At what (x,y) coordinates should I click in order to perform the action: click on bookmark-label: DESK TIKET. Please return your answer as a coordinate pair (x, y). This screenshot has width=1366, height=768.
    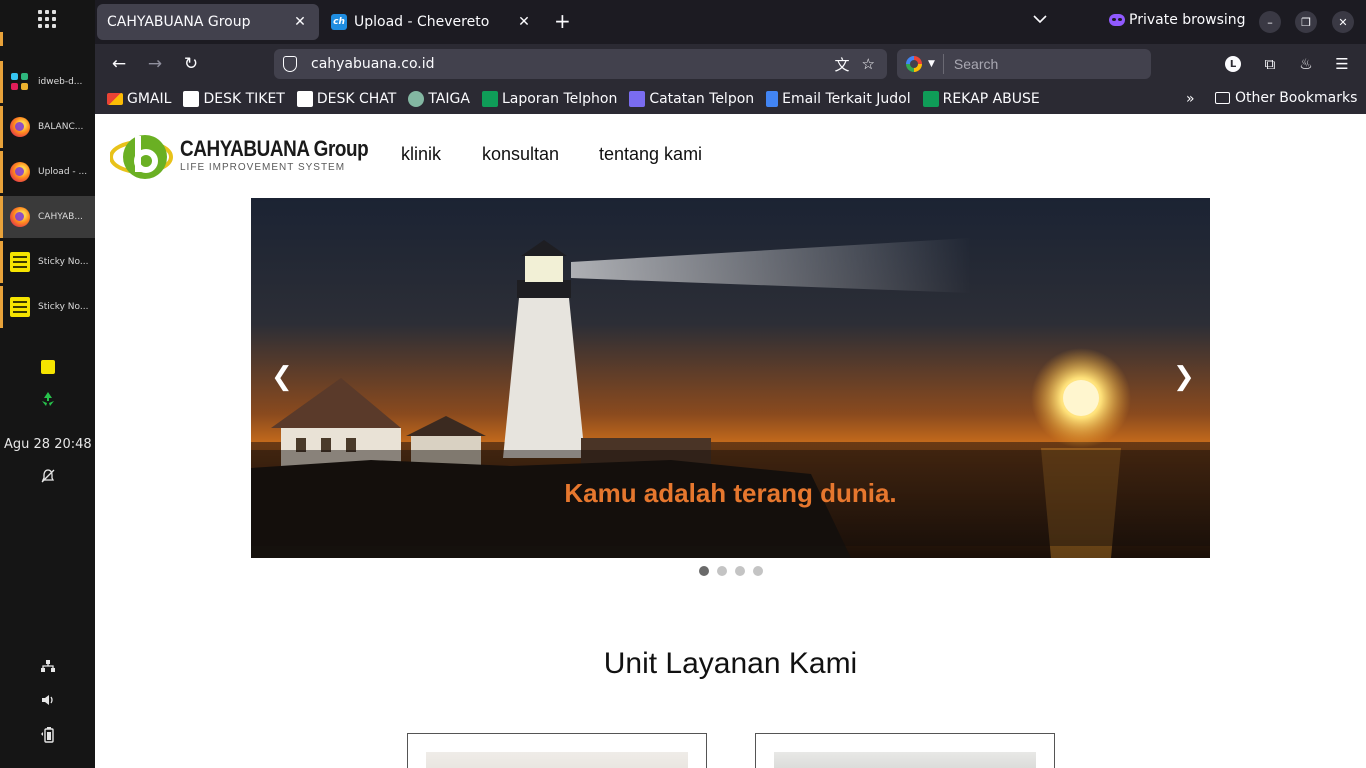
    Looking at the image, I should click on (244, 99).